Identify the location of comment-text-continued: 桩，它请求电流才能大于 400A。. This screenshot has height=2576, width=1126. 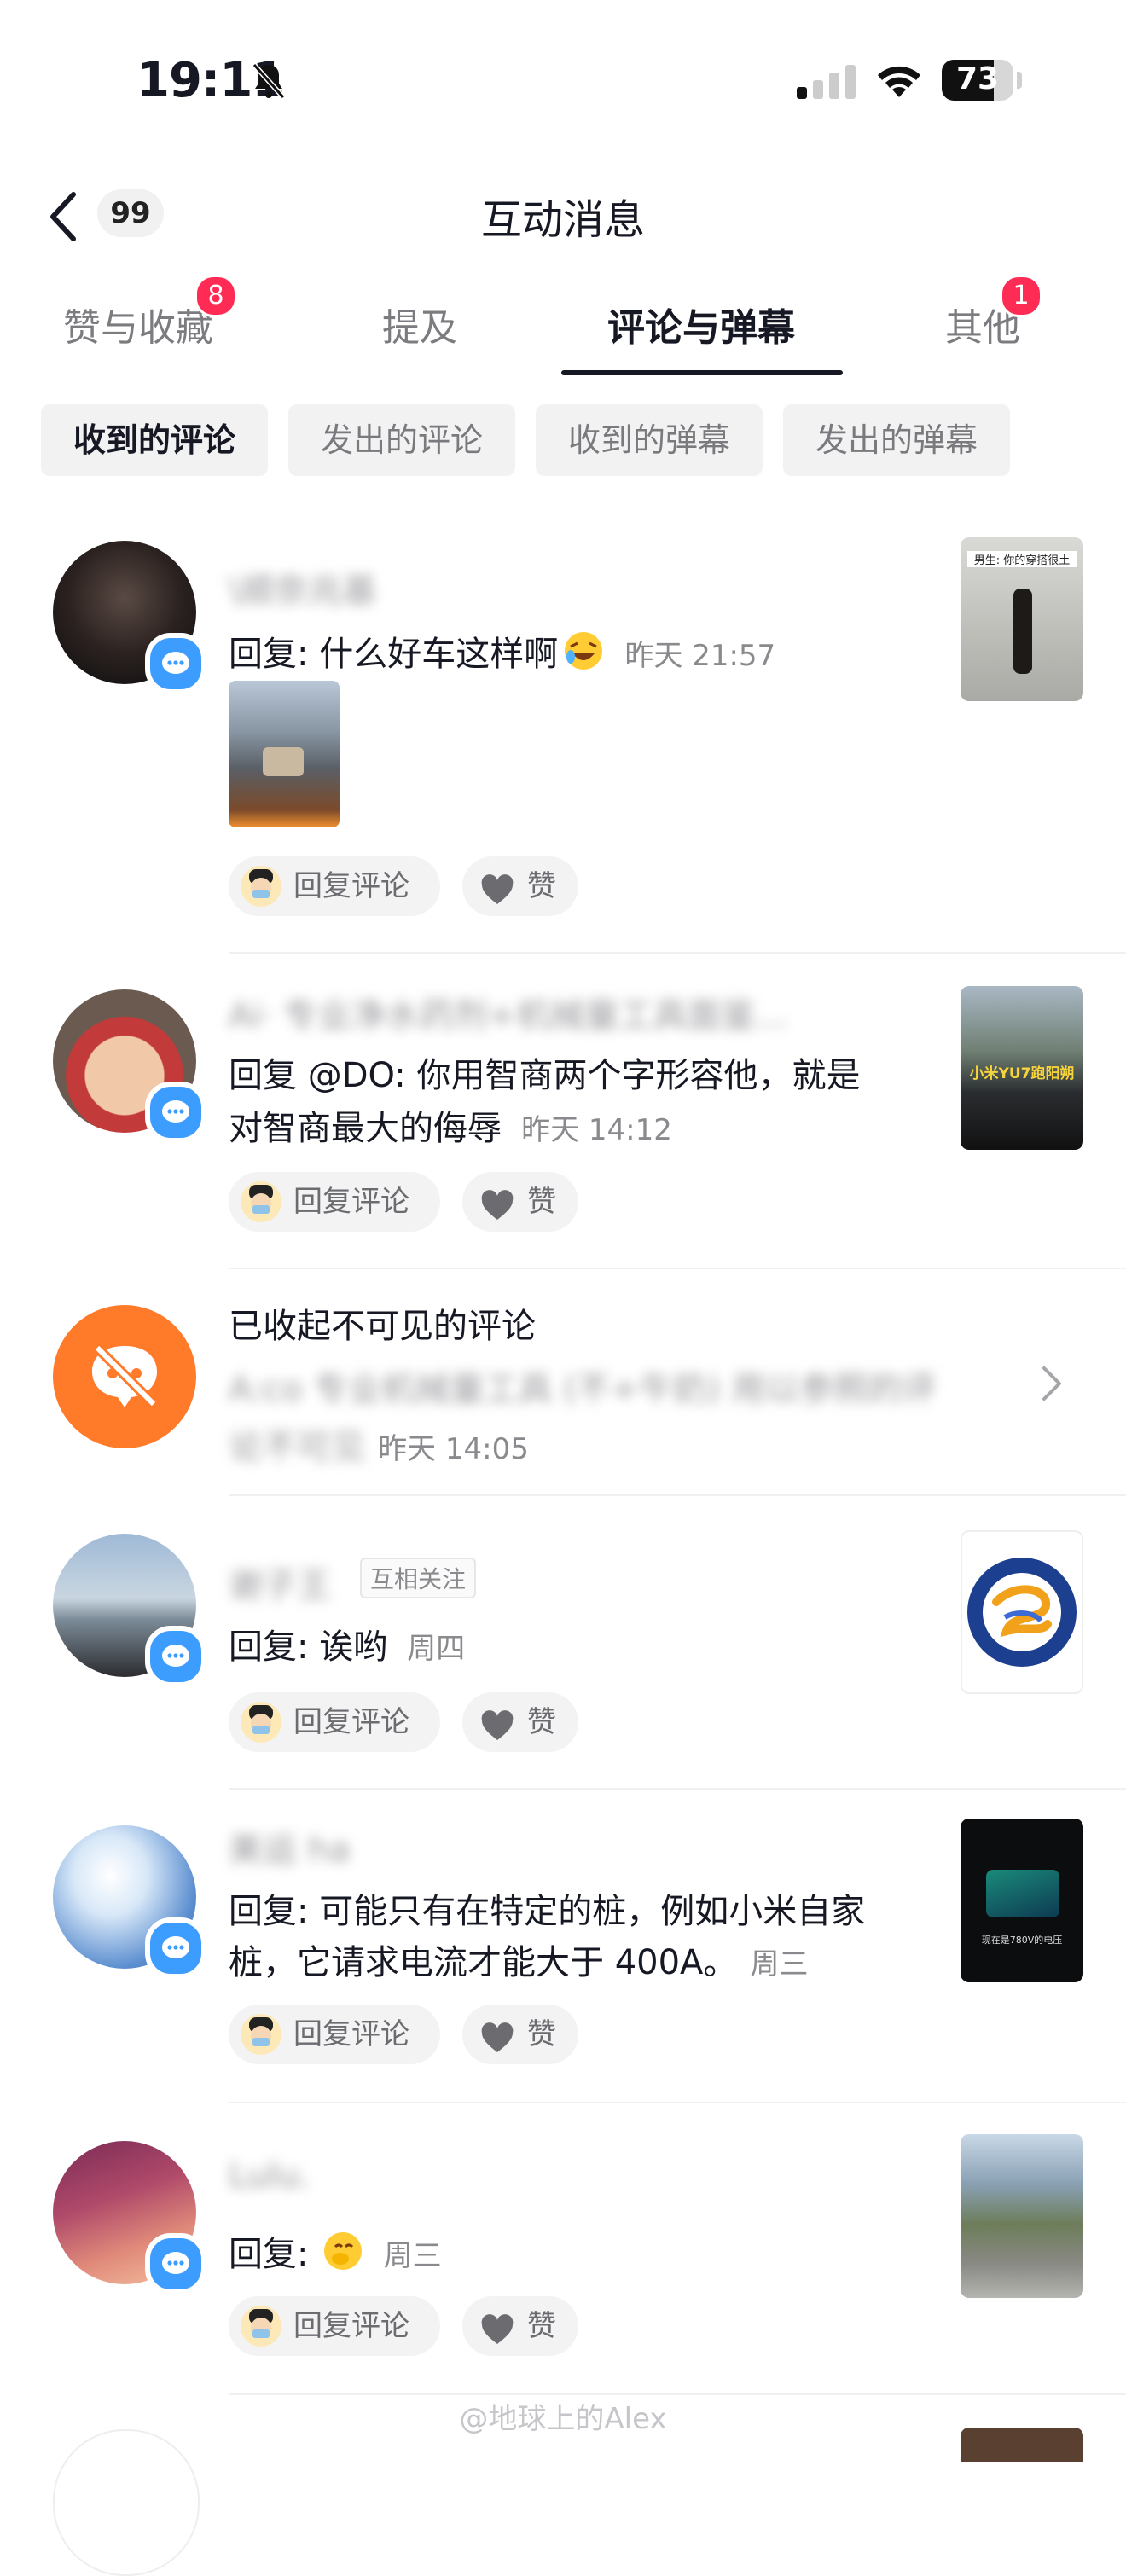
(484, 1962).